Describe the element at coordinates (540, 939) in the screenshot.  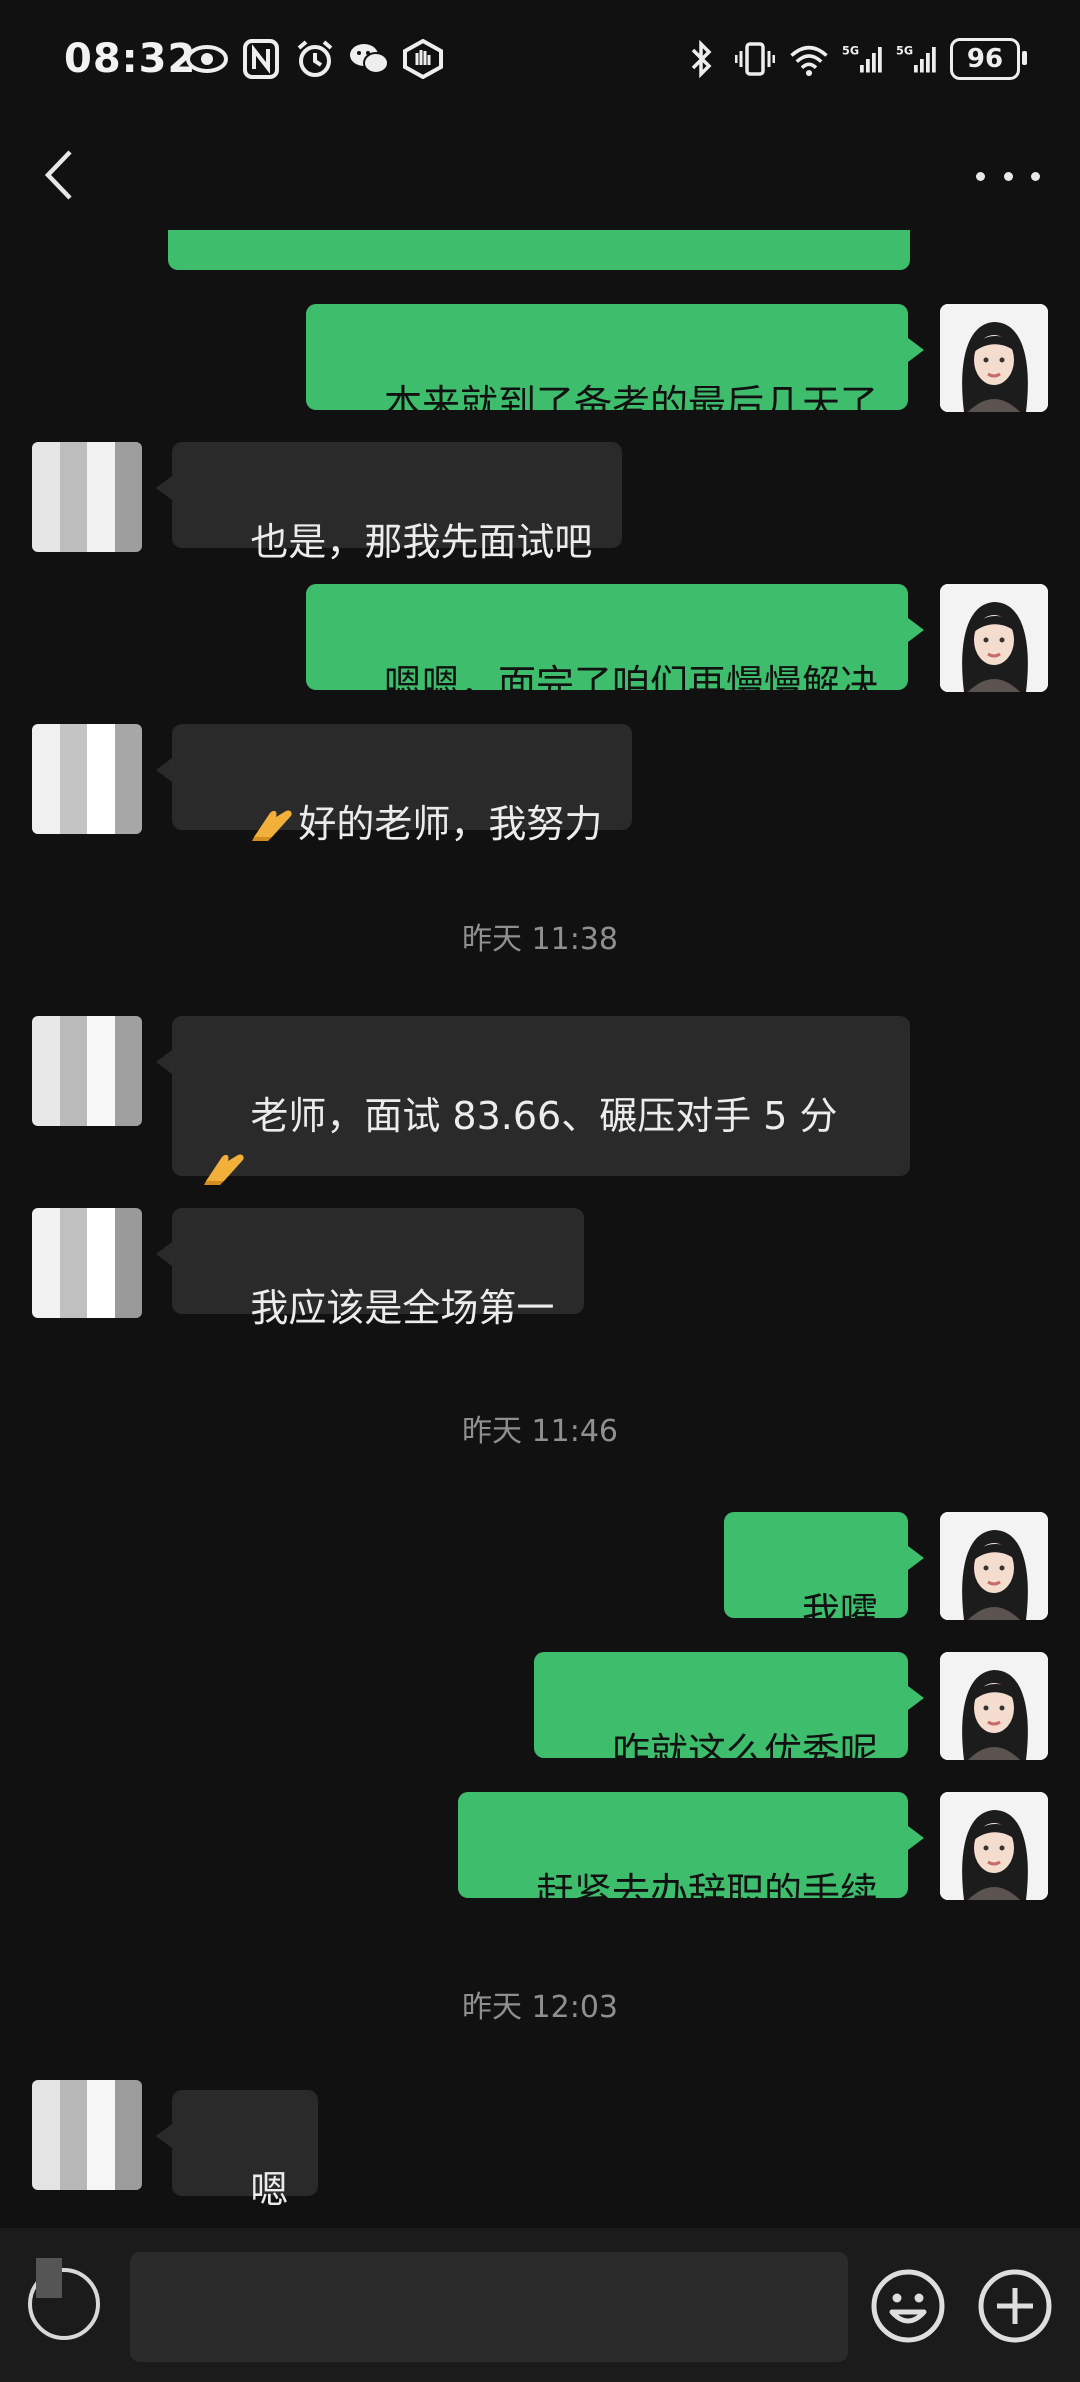
I see `timestamp: 昨天 11:38` at that location.